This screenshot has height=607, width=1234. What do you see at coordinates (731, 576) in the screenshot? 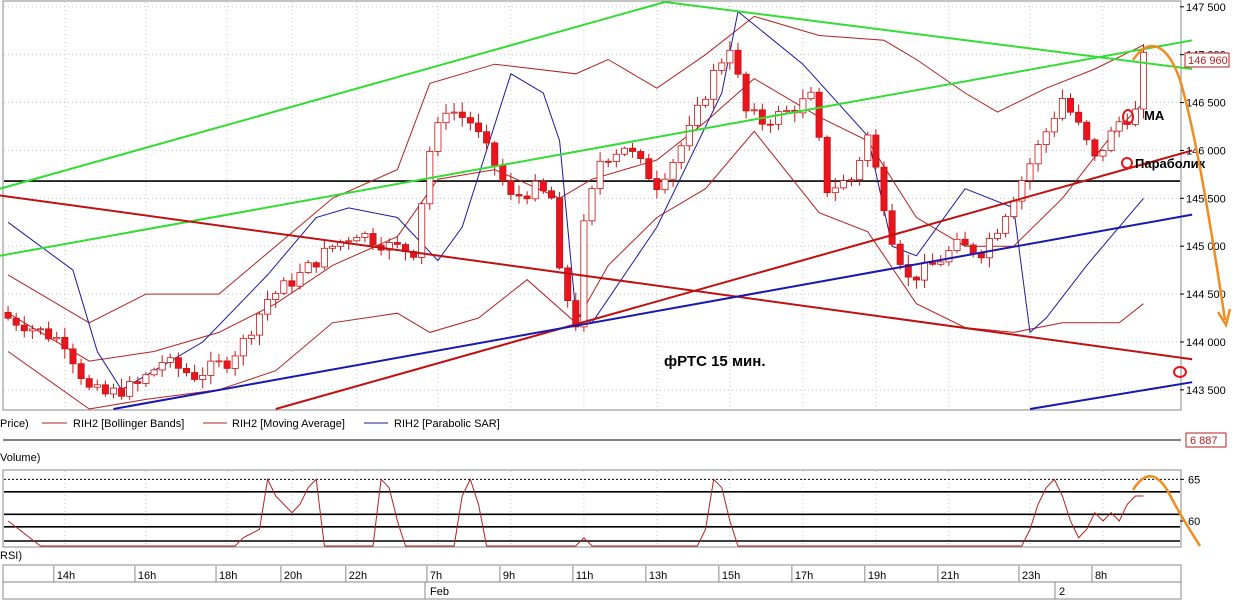
I see `x-tick-label: 15h` at bounding box center [731, 576].